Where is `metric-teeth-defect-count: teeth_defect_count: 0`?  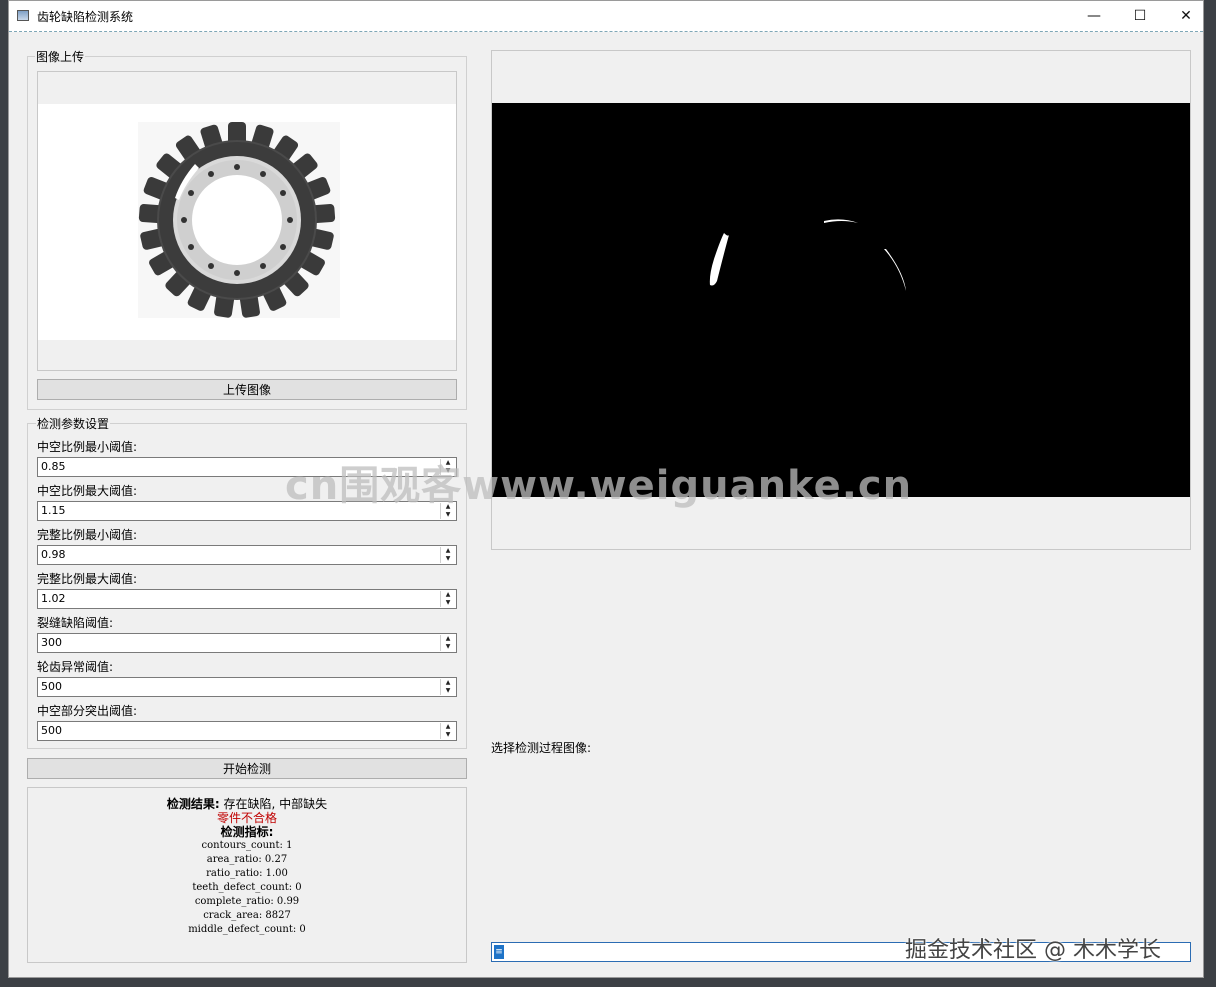 metric-teeth-defect-count: teeth_defect_count: 0 is located at coordinates (247, 887).